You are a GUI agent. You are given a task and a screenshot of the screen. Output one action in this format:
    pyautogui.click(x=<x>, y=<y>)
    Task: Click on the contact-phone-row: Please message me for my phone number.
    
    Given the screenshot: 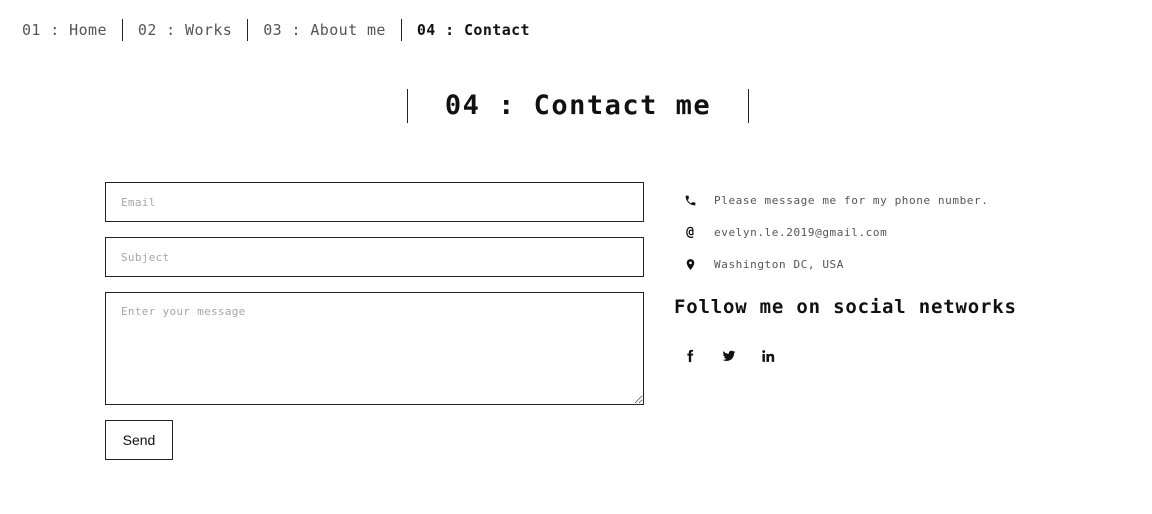 What is the action you would take?
    pyautogui.click(x=835, y=200)
    